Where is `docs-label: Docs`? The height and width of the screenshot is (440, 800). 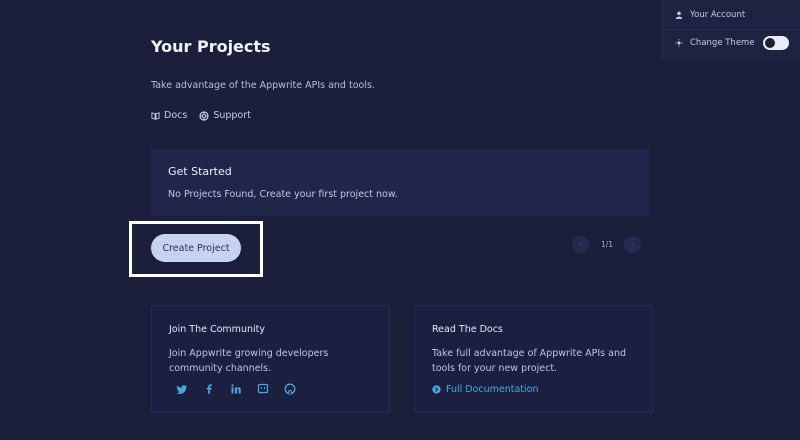 docs-label: Docs is located at coordinates (176, 115).